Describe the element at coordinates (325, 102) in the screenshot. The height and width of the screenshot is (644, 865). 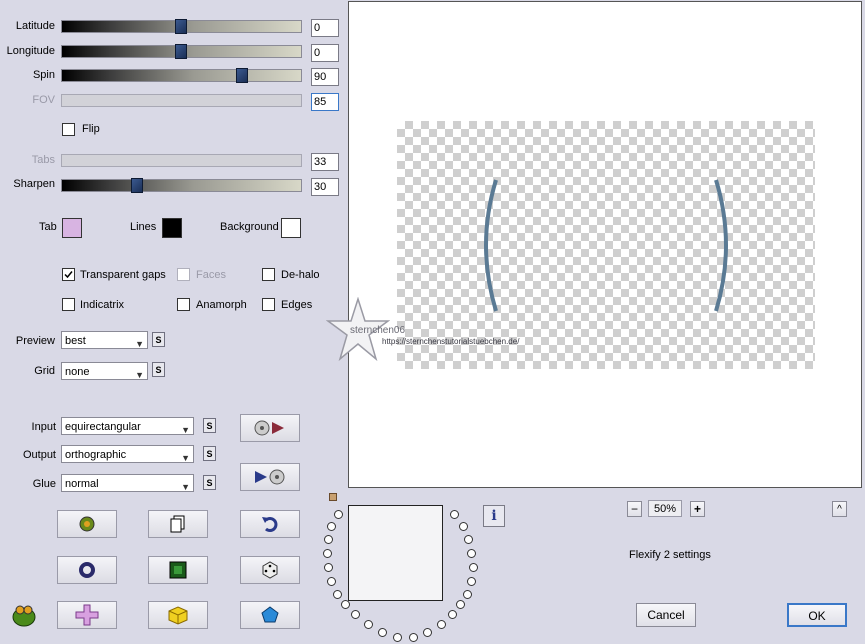
I see `fov-input: 85` at that location.